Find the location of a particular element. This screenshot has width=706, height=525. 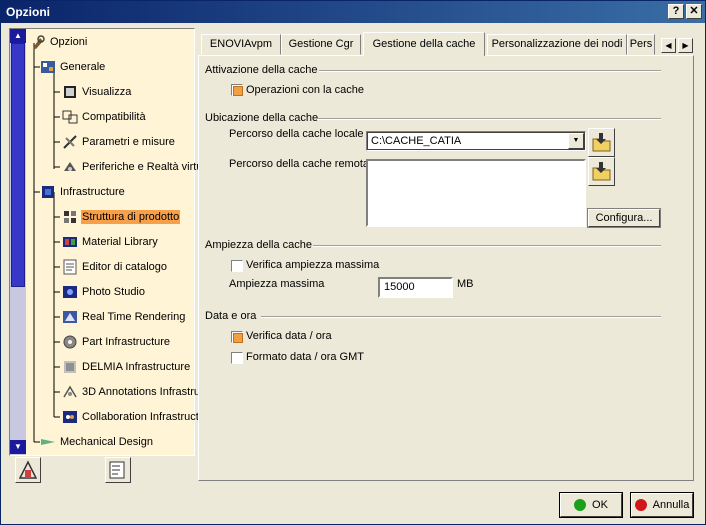

tree-item-struttura: Struttura di prodotto is located at coordinates (121, 217).